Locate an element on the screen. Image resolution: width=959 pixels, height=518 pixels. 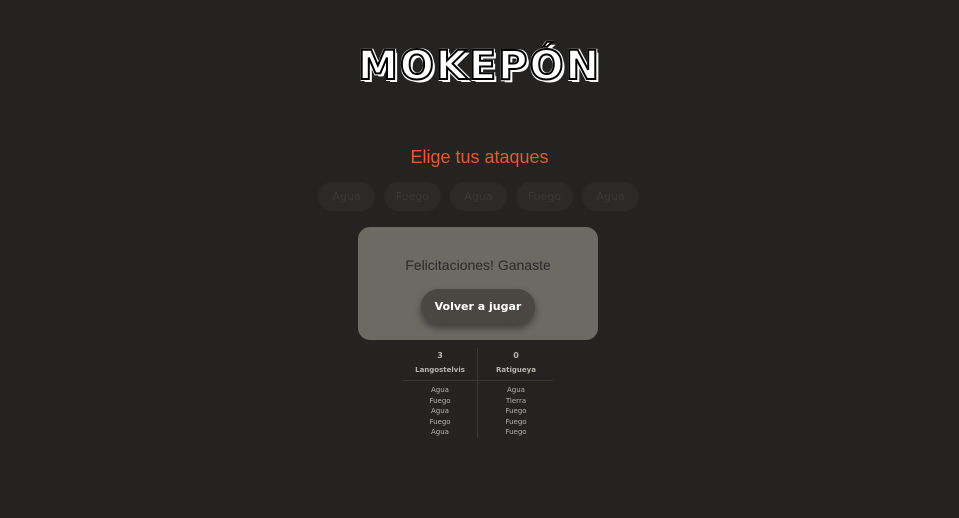
attack-button-2: Fuego is located at coordinates (412, 196).